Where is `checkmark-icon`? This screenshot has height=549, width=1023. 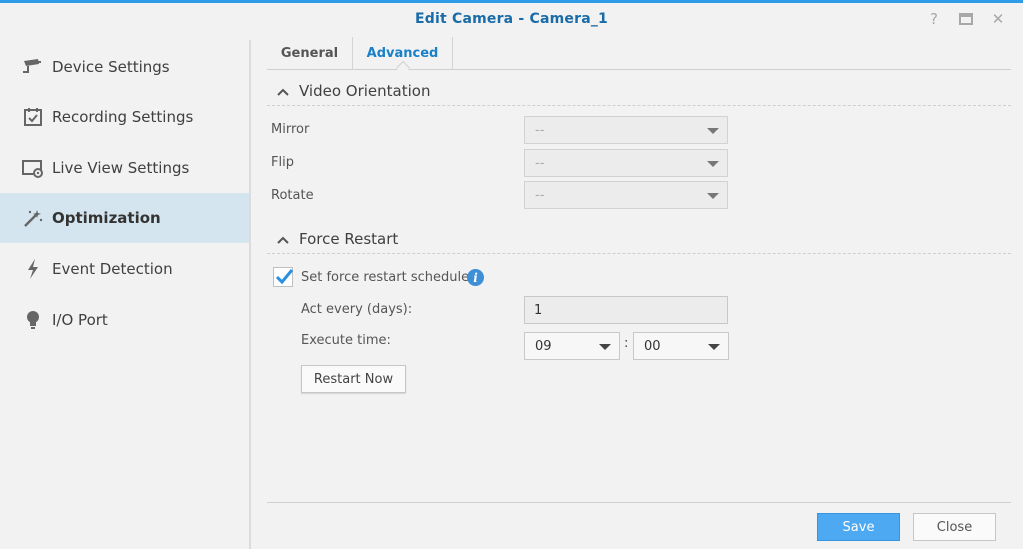
checkmark-icon is located at coordinates (284, 277).